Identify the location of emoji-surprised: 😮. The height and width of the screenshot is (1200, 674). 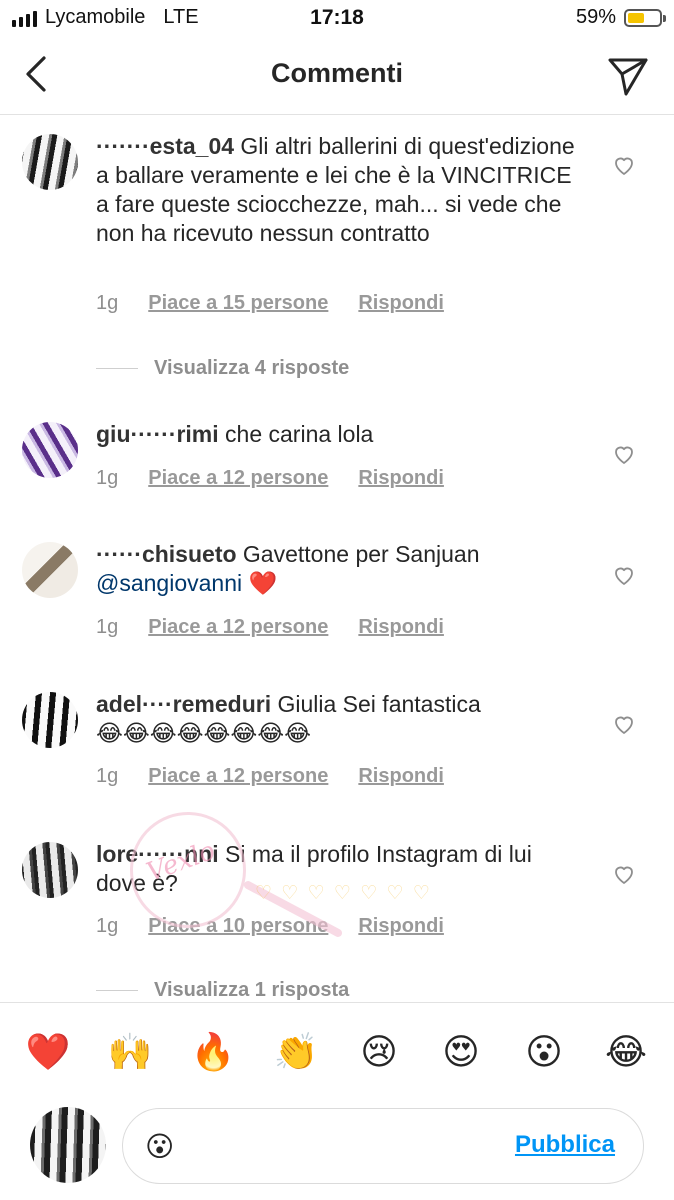
(544, 1052).